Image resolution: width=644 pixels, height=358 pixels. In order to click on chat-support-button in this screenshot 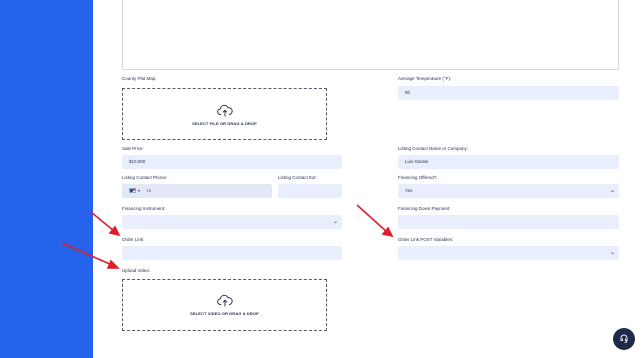, I will do `click(624, 339)`.